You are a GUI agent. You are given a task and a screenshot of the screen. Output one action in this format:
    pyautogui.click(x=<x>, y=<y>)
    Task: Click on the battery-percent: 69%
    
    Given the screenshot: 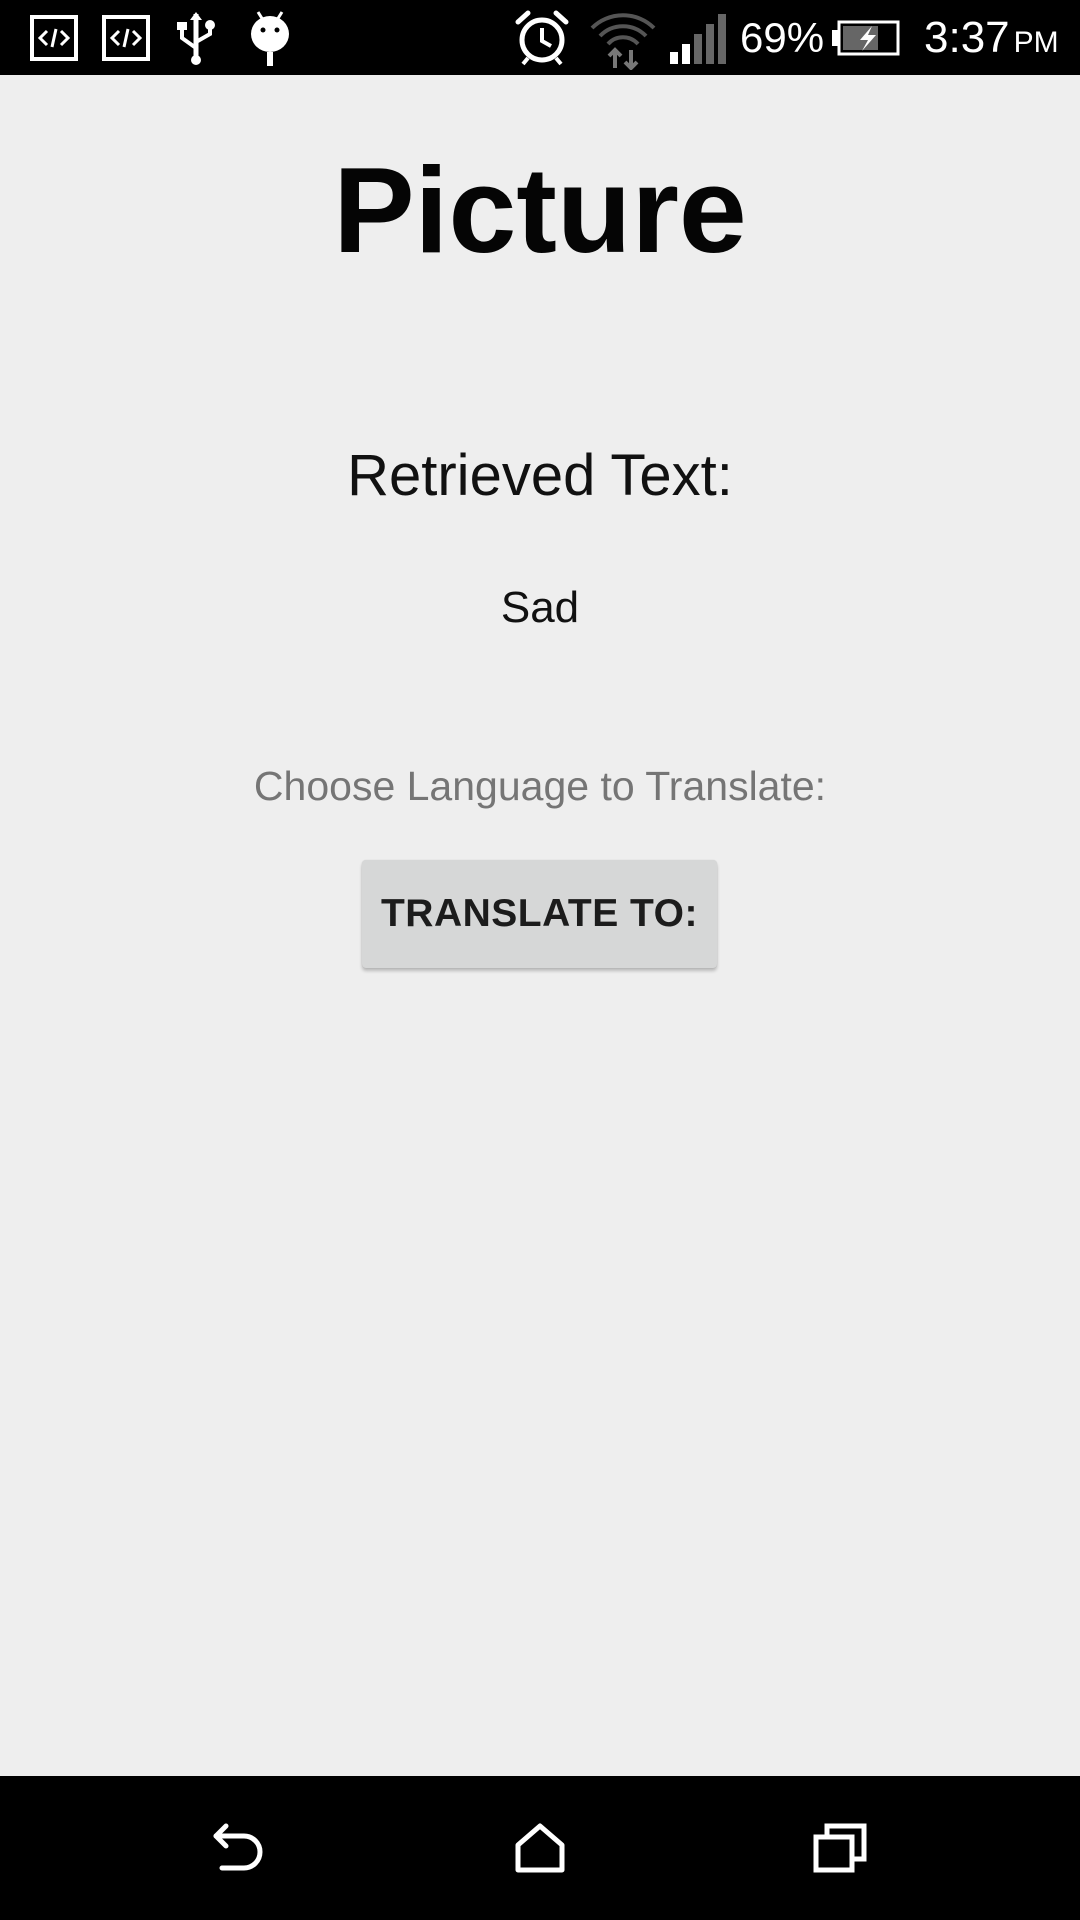 What is the action you would take?
    pyautogui.click(x=782, y=37)
    